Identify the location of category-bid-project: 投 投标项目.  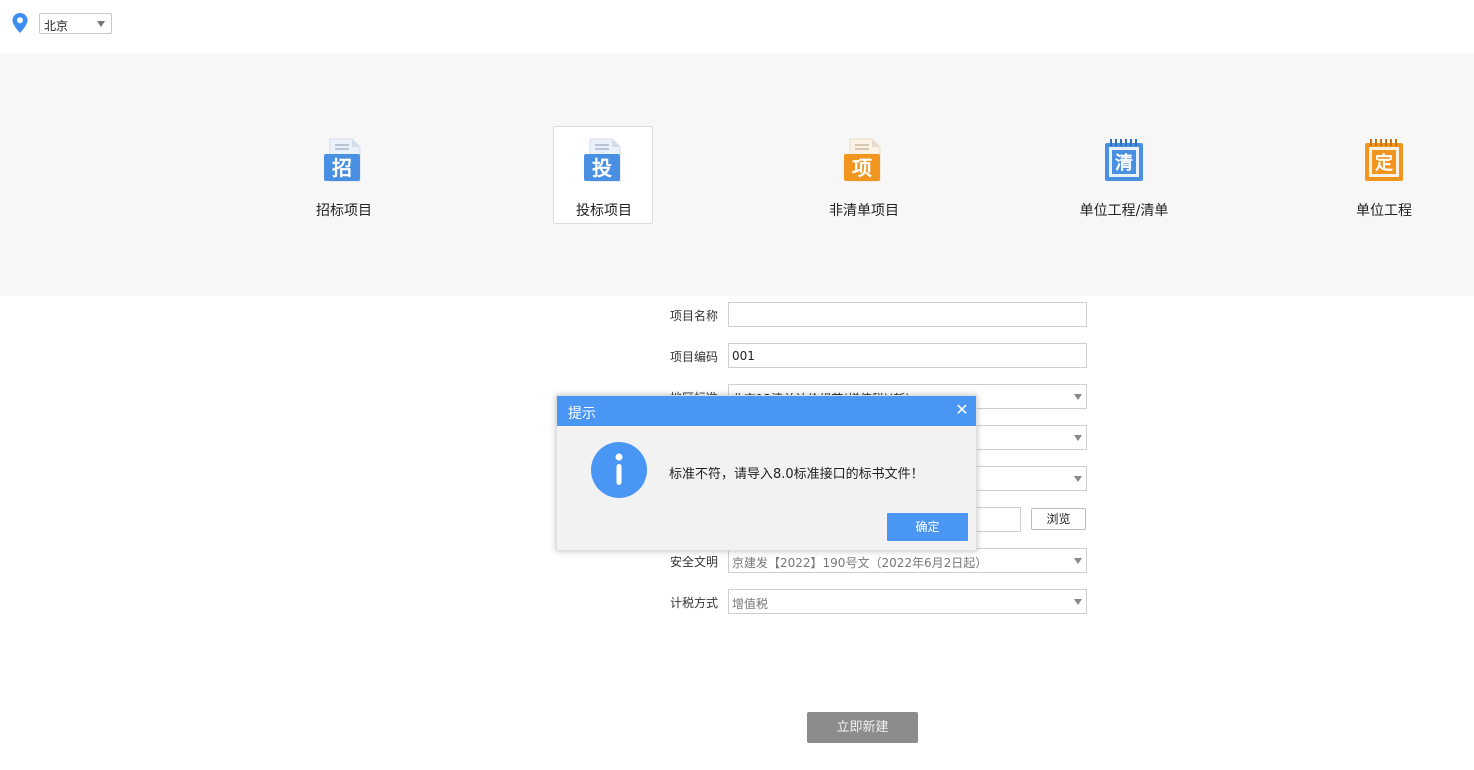
(603, 175).